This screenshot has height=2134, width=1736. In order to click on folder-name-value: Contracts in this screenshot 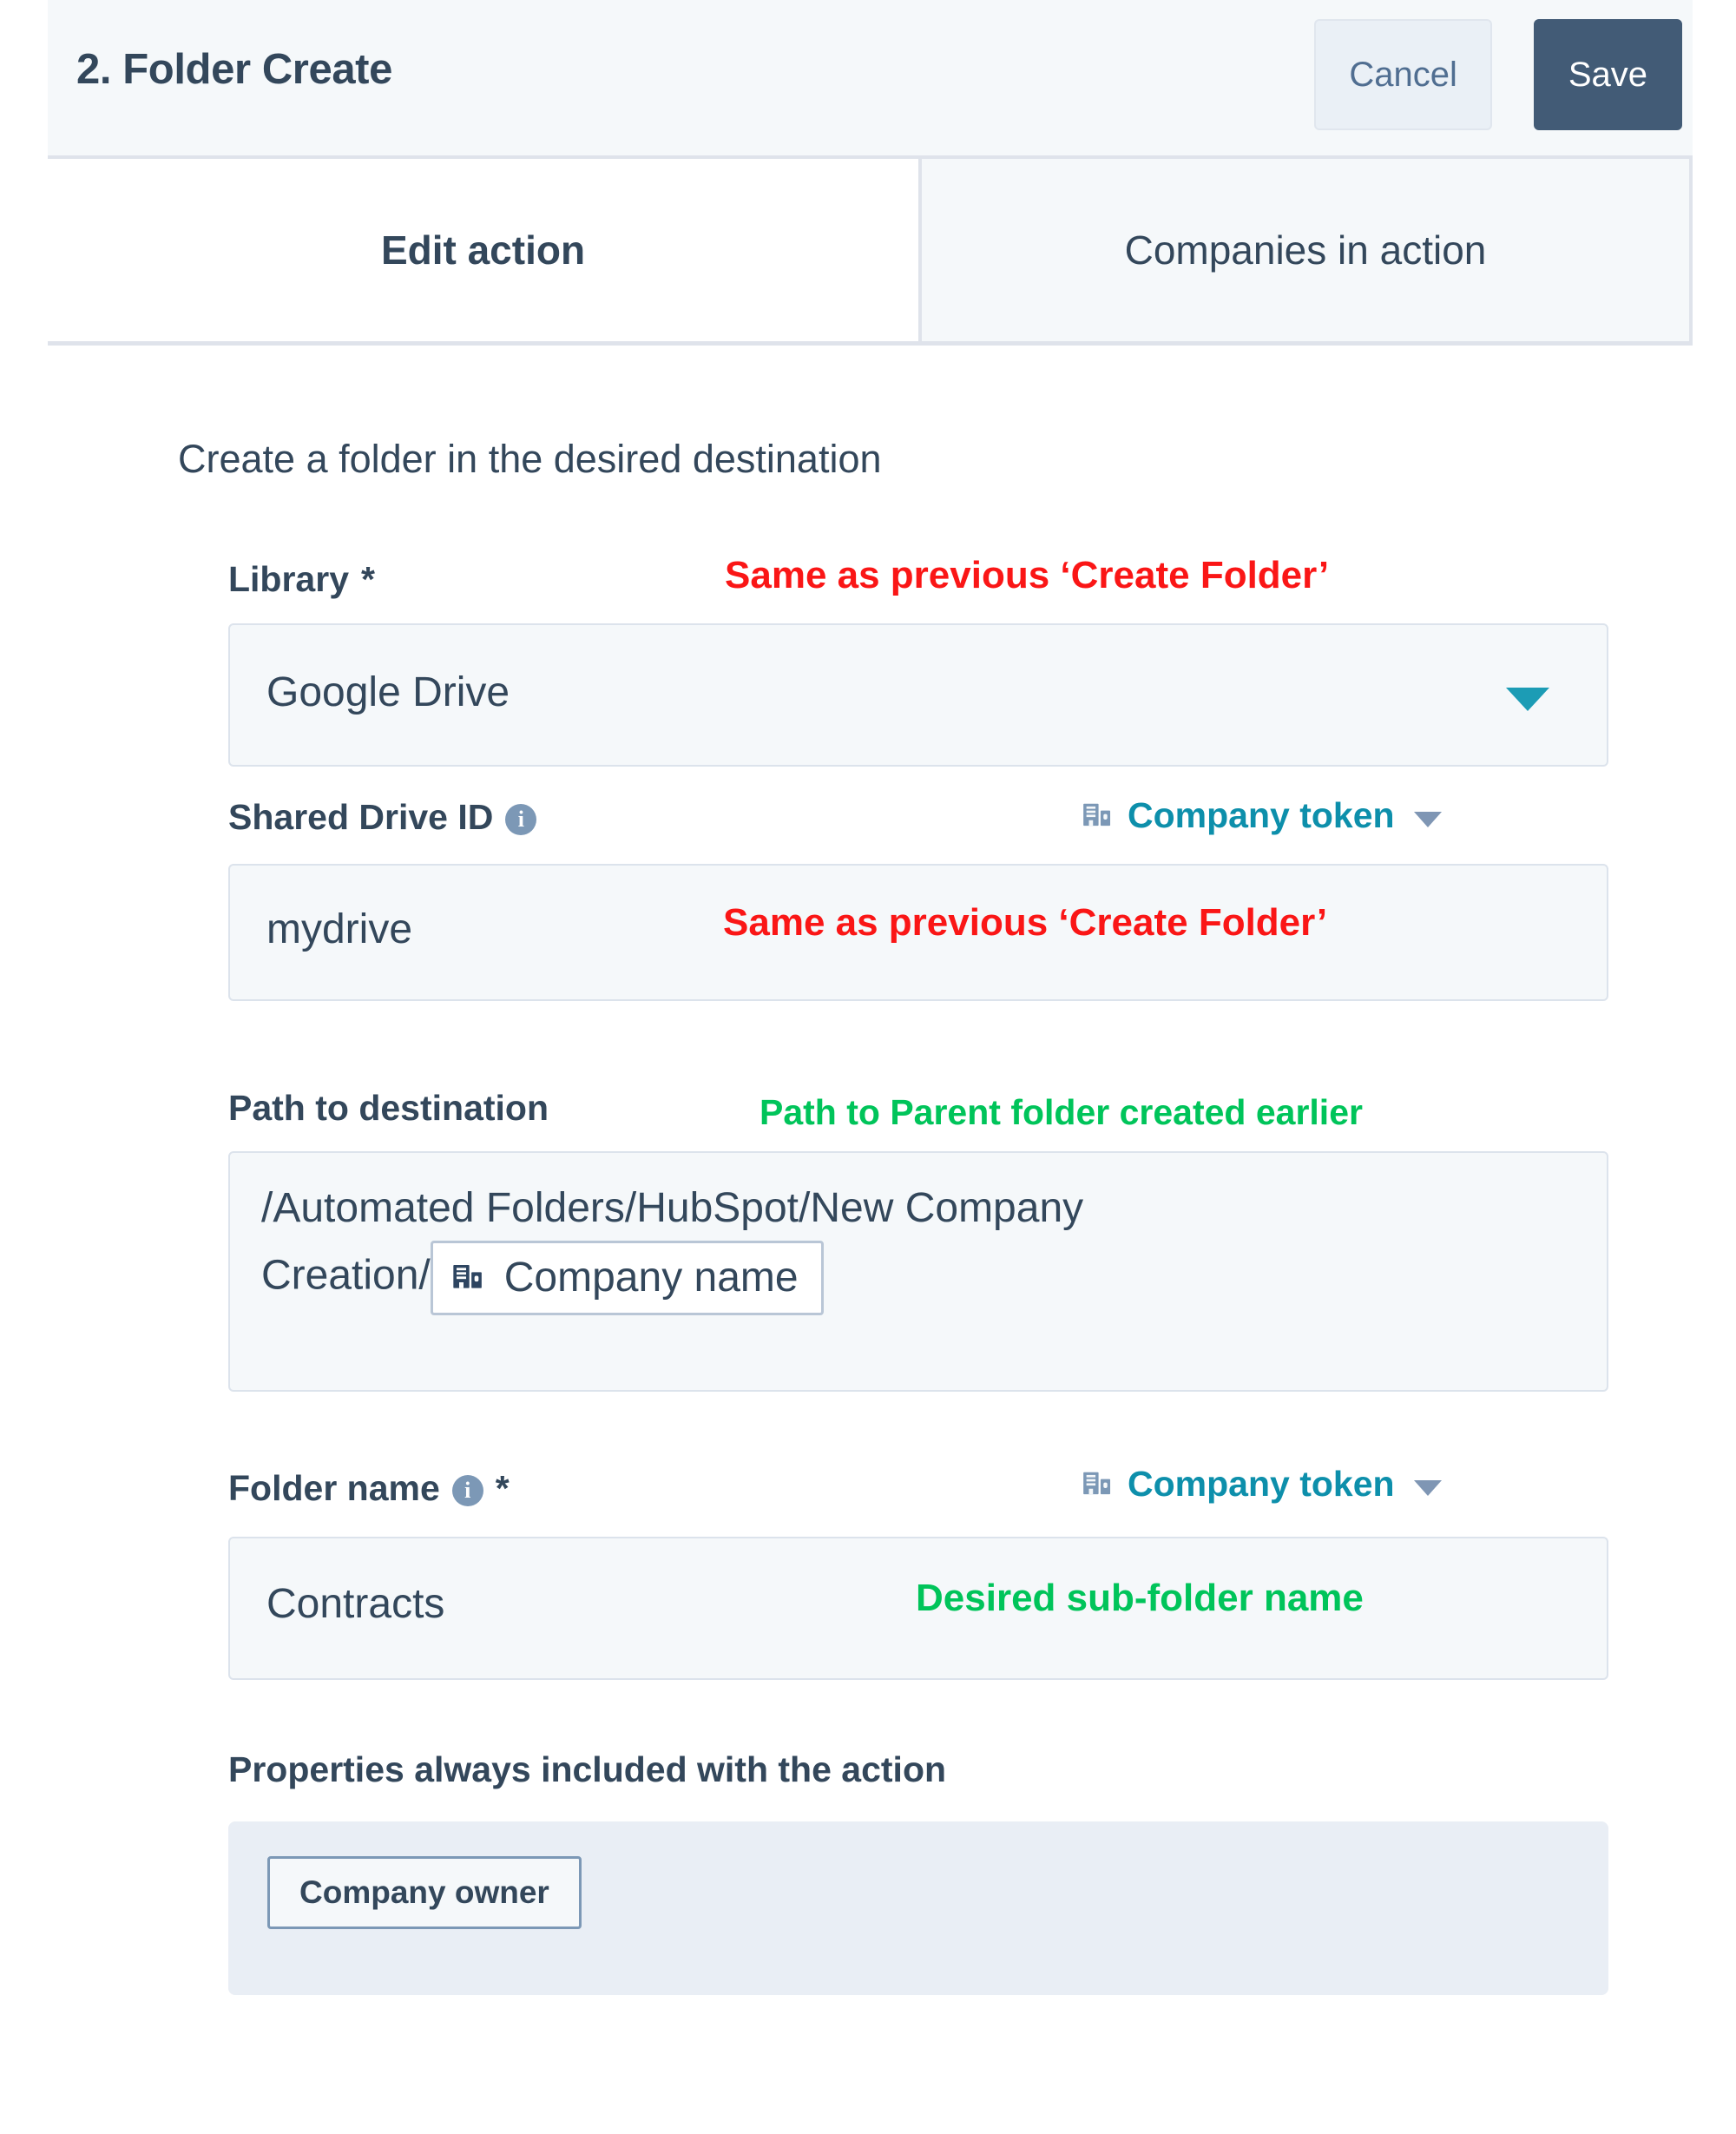, I will do `click(355, 1604)`.